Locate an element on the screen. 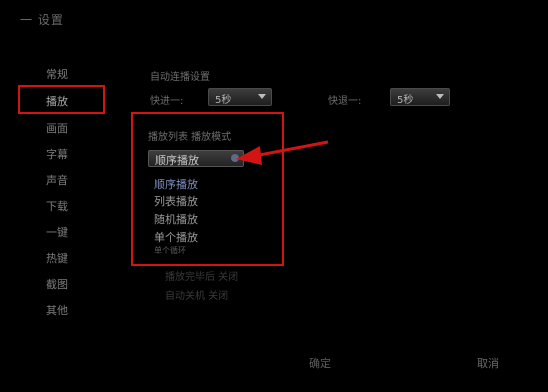 This screenshot has height=392, width=548. play-mode-dropdown: 顺序播放 is located at coordinates (196, 158).